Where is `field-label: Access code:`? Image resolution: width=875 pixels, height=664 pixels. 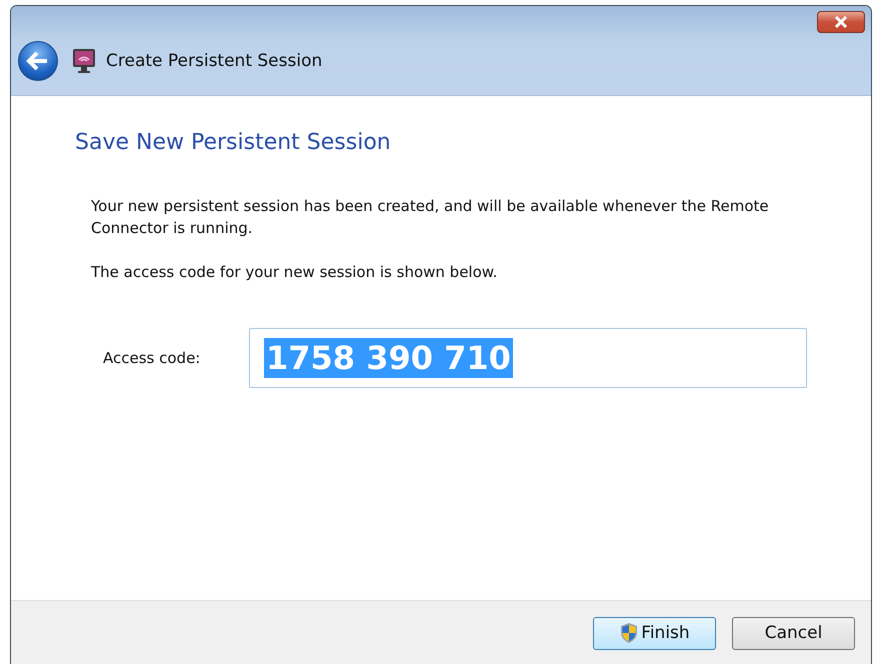 field-label: Access code: is located at coordinates (152, 358).